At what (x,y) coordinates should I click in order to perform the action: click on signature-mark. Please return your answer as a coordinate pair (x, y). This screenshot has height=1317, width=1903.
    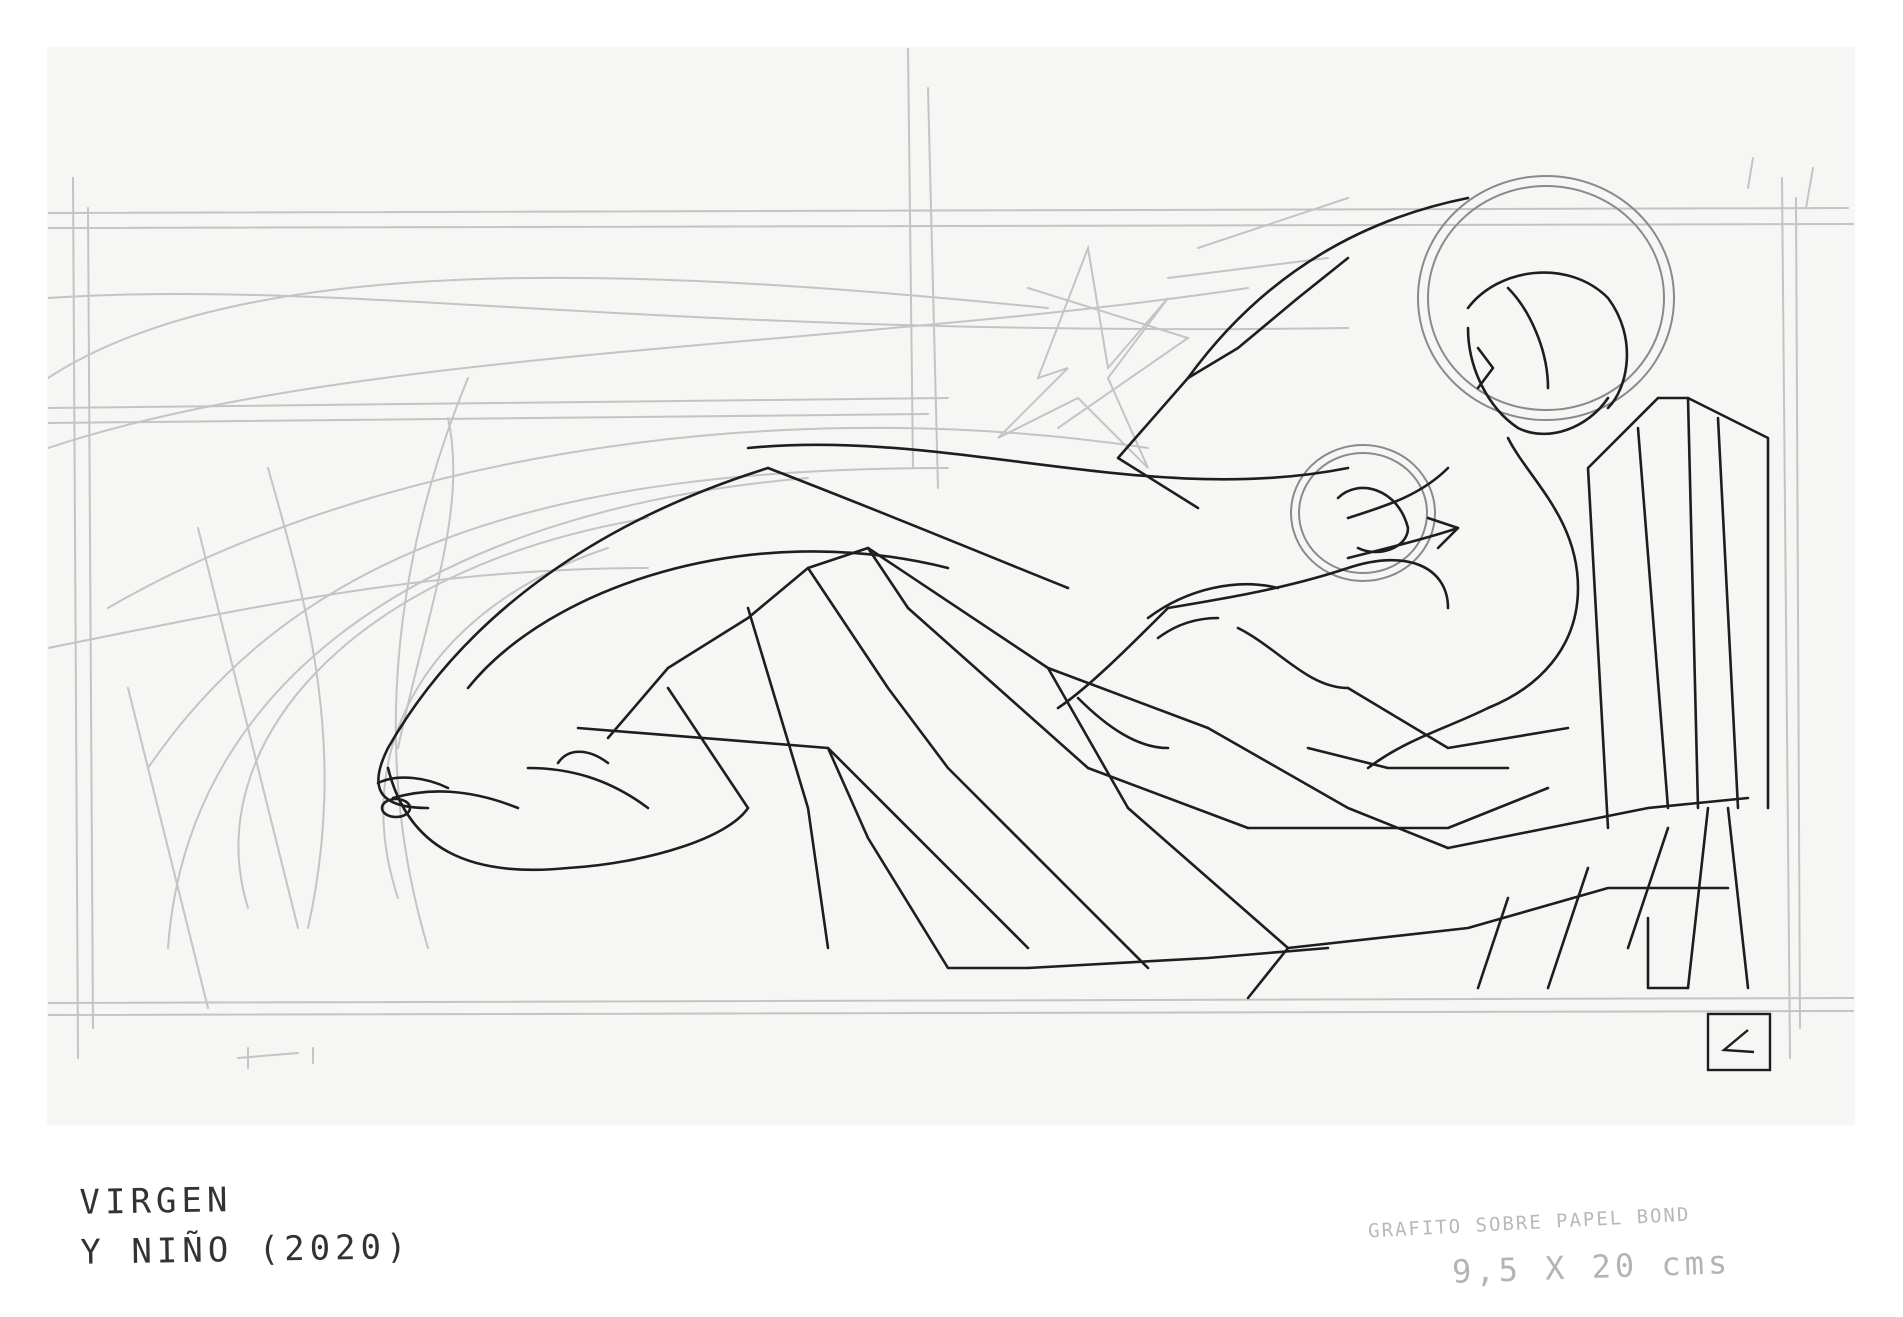
    Looking at the image, I should click on (1739, 1042).